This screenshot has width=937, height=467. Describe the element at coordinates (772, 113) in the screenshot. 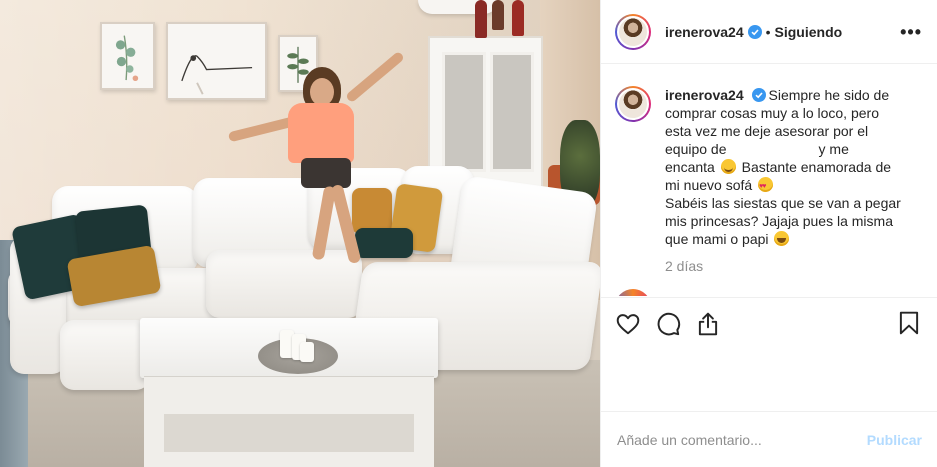

I see `caption-line: comprar cosas muy a lo loco, pero` at that location.